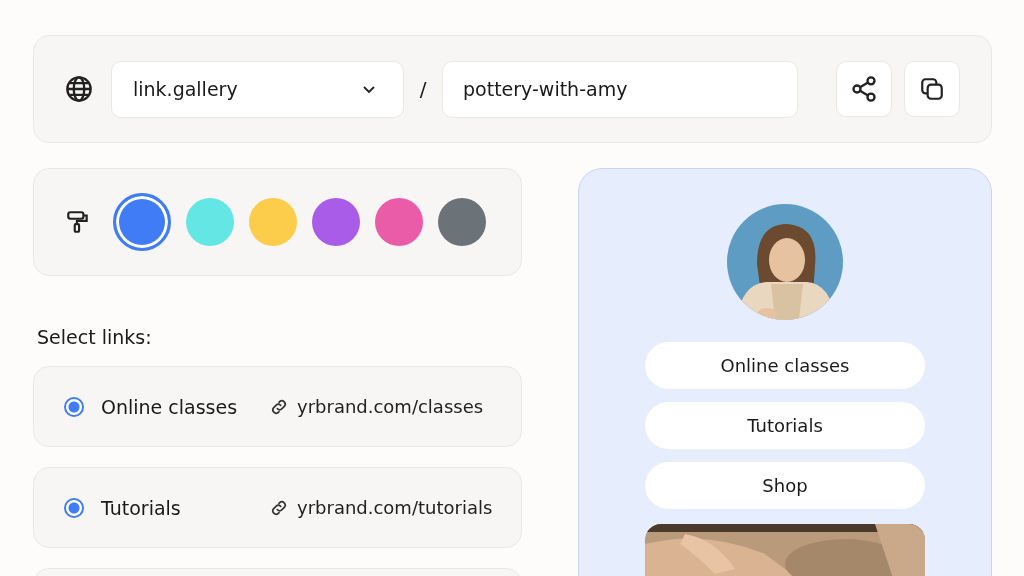 The height and width of the screenshot is (576, 1024). What do you see at coordinates (390, 406) in the screenshot?
I see `link-url: yrbrand.com/classes` at bounding box center [390, 406].